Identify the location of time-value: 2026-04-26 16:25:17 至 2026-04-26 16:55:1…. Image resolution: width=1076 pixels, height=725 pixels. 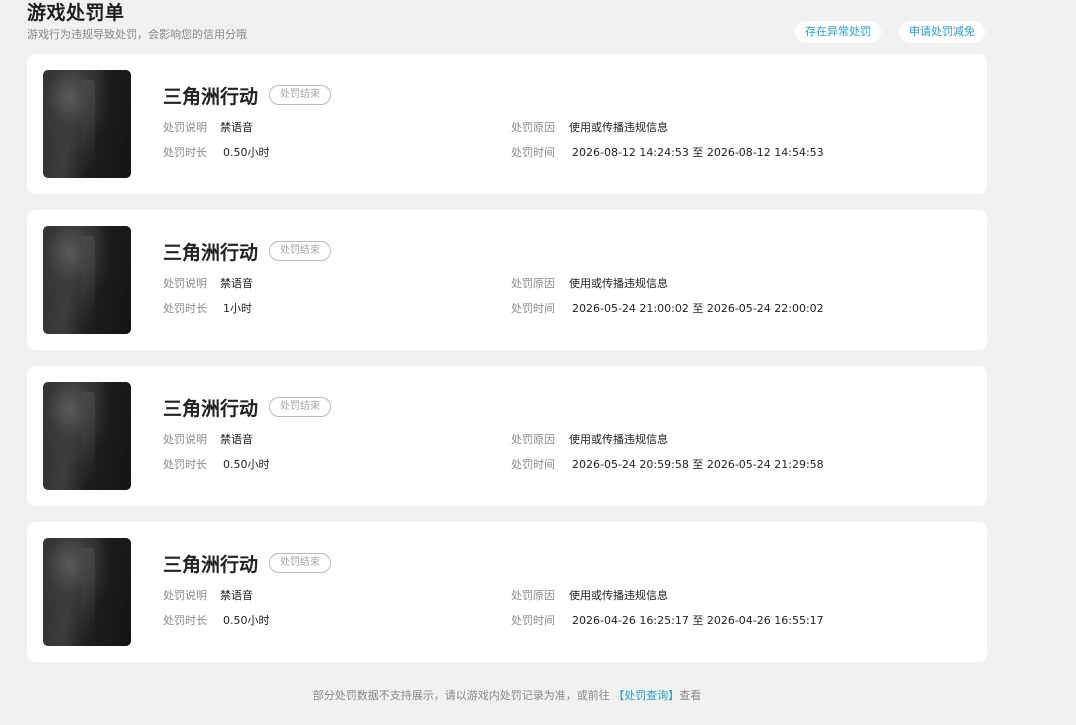
(698, 620).